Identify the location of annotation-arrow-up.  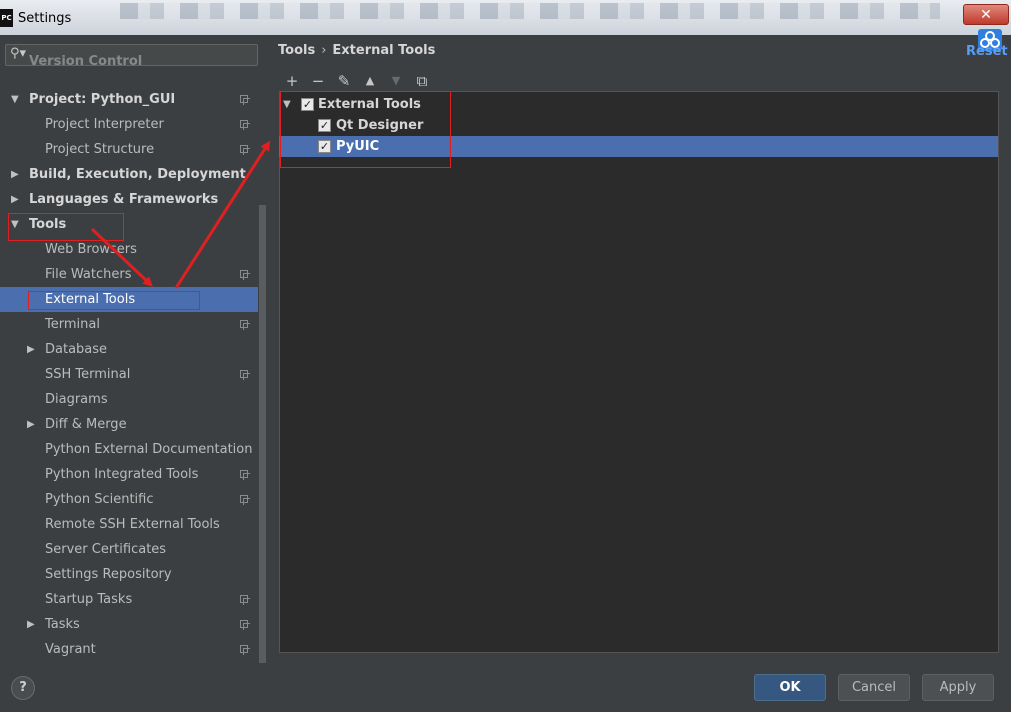
(222, 214).